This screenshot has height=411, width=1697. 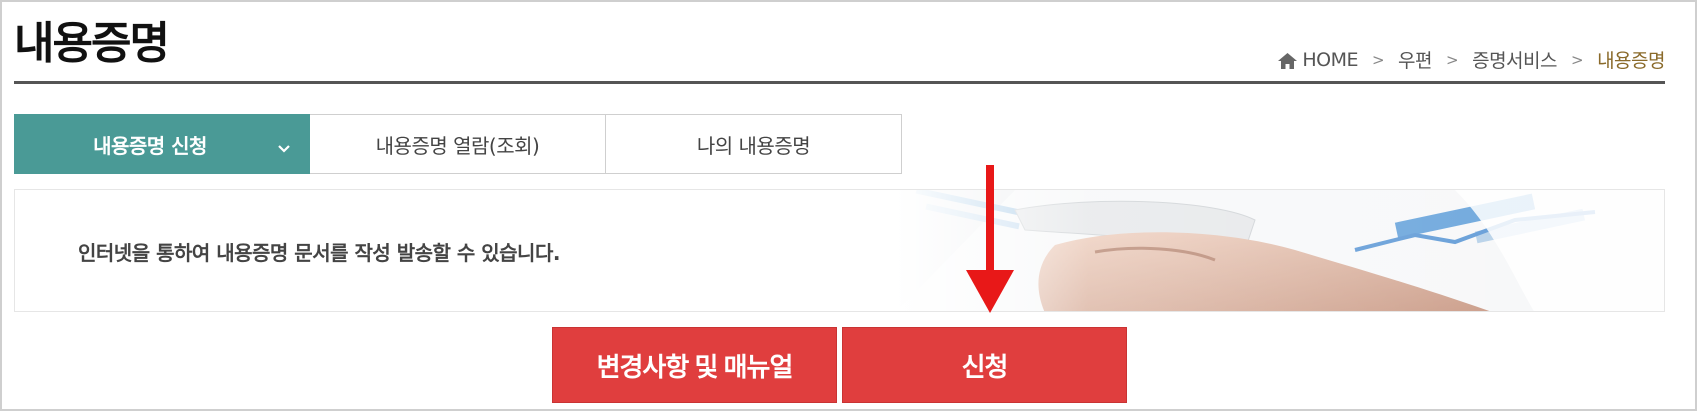 What do you see at coordinates (1287, 61) in the screenshot?
I see `home-icon` at bounding box center [1287, 61].